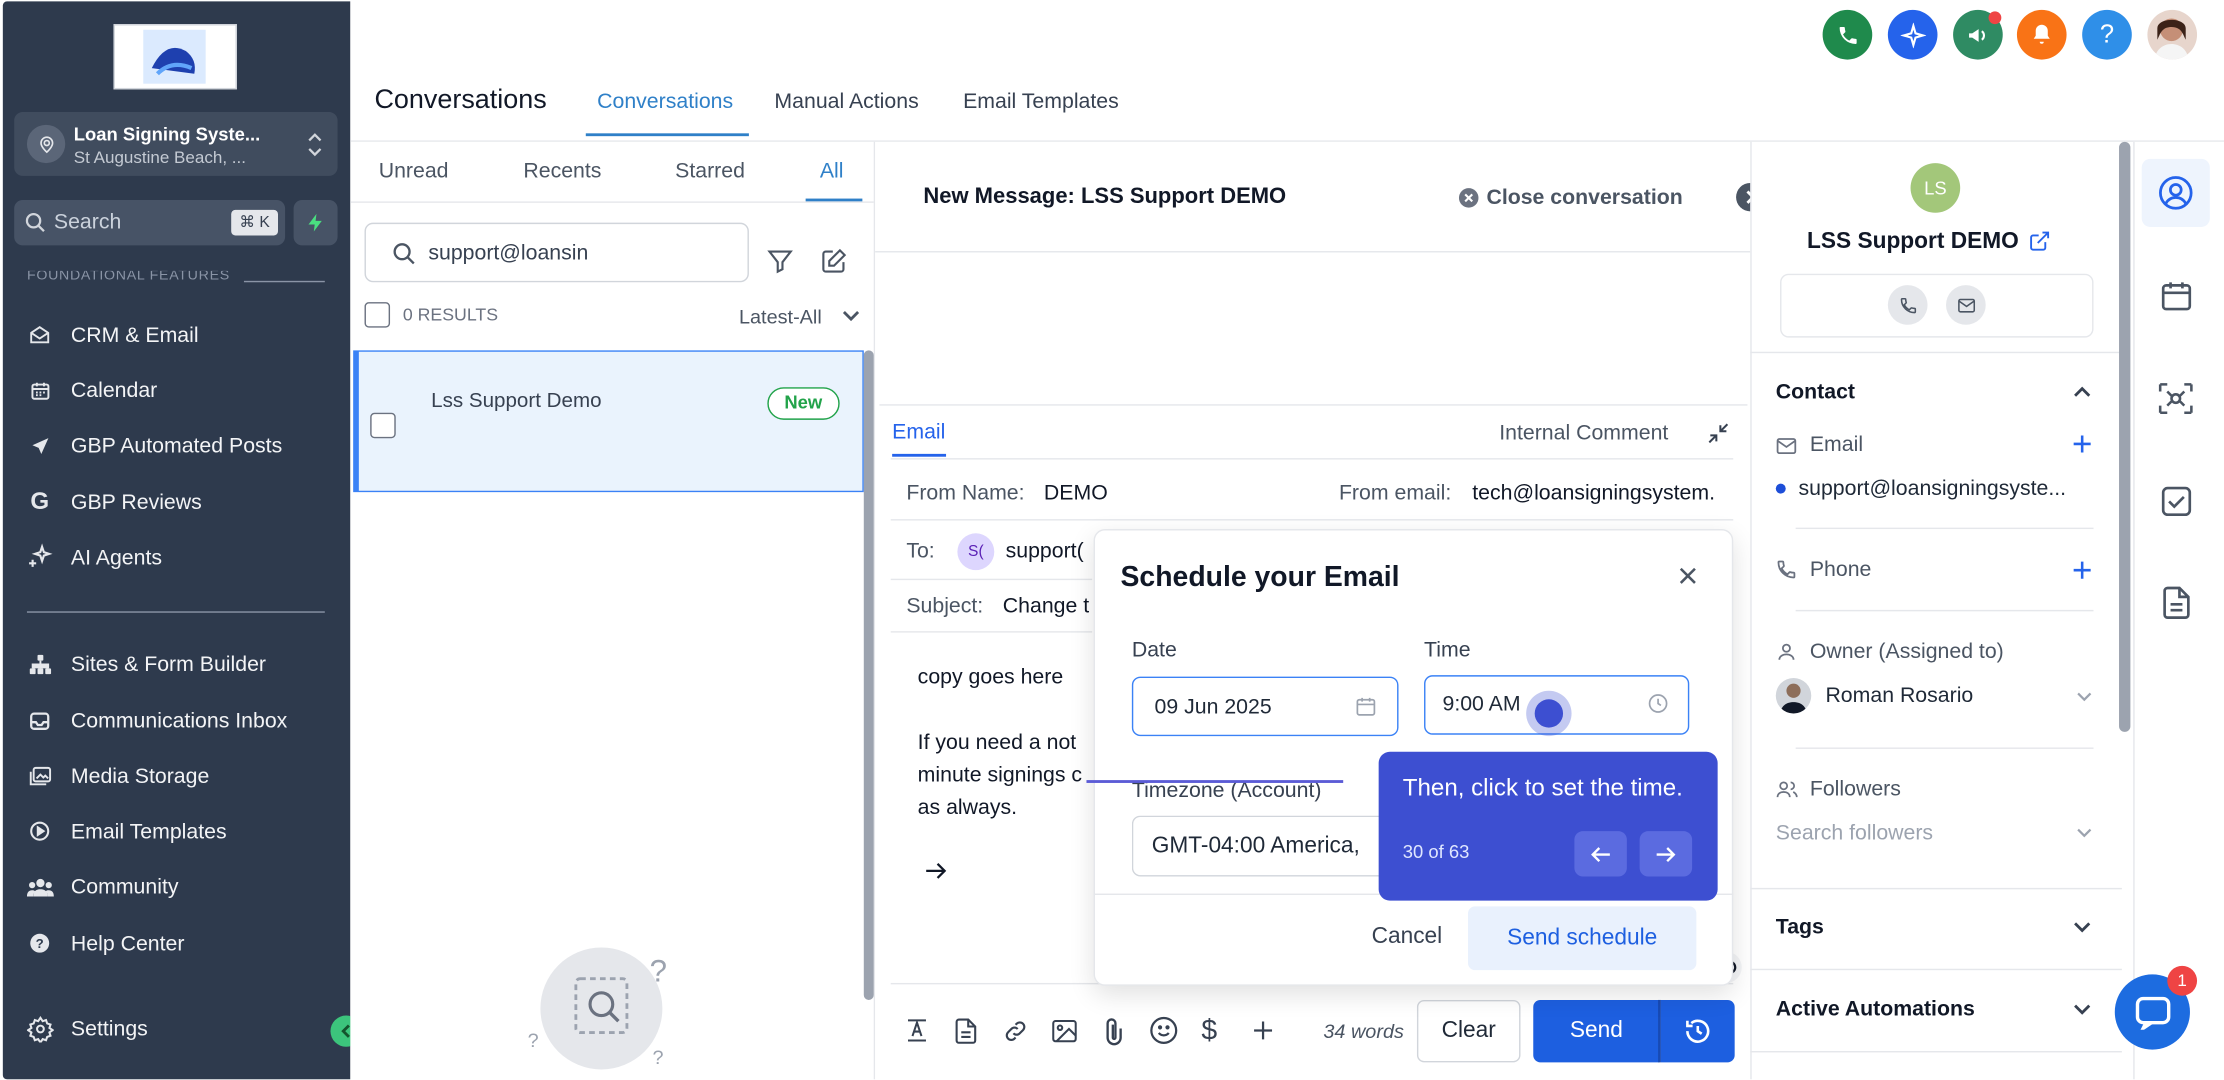  Describe the element at coordinates (154, 445) in the screenshot. I see `sidebar-item-gbp-posts: GBP Automated Posts` at that location.